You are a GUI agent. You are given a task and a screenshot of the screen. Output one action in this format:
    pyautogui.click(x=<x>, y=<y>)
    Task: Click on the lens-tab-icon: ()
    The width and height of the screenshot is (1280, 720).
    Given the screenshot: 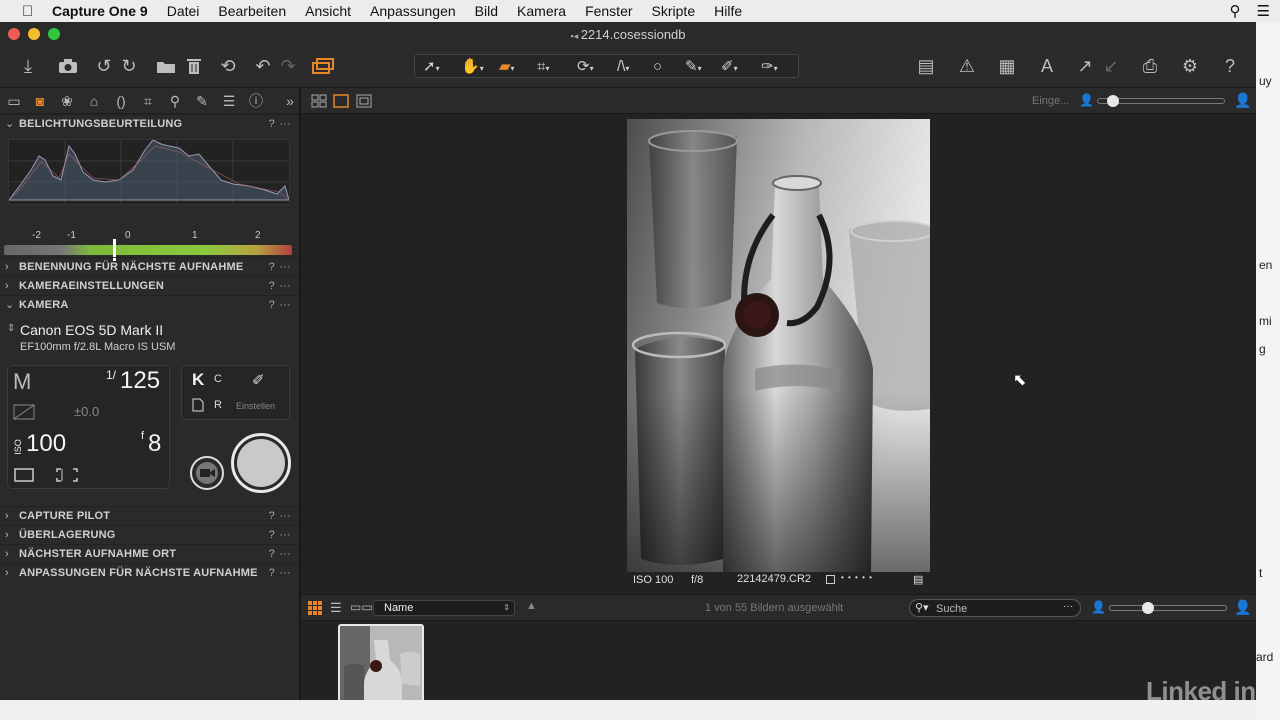 What is the action you would take?
    pyautogui.click(x=121, y=101)
    